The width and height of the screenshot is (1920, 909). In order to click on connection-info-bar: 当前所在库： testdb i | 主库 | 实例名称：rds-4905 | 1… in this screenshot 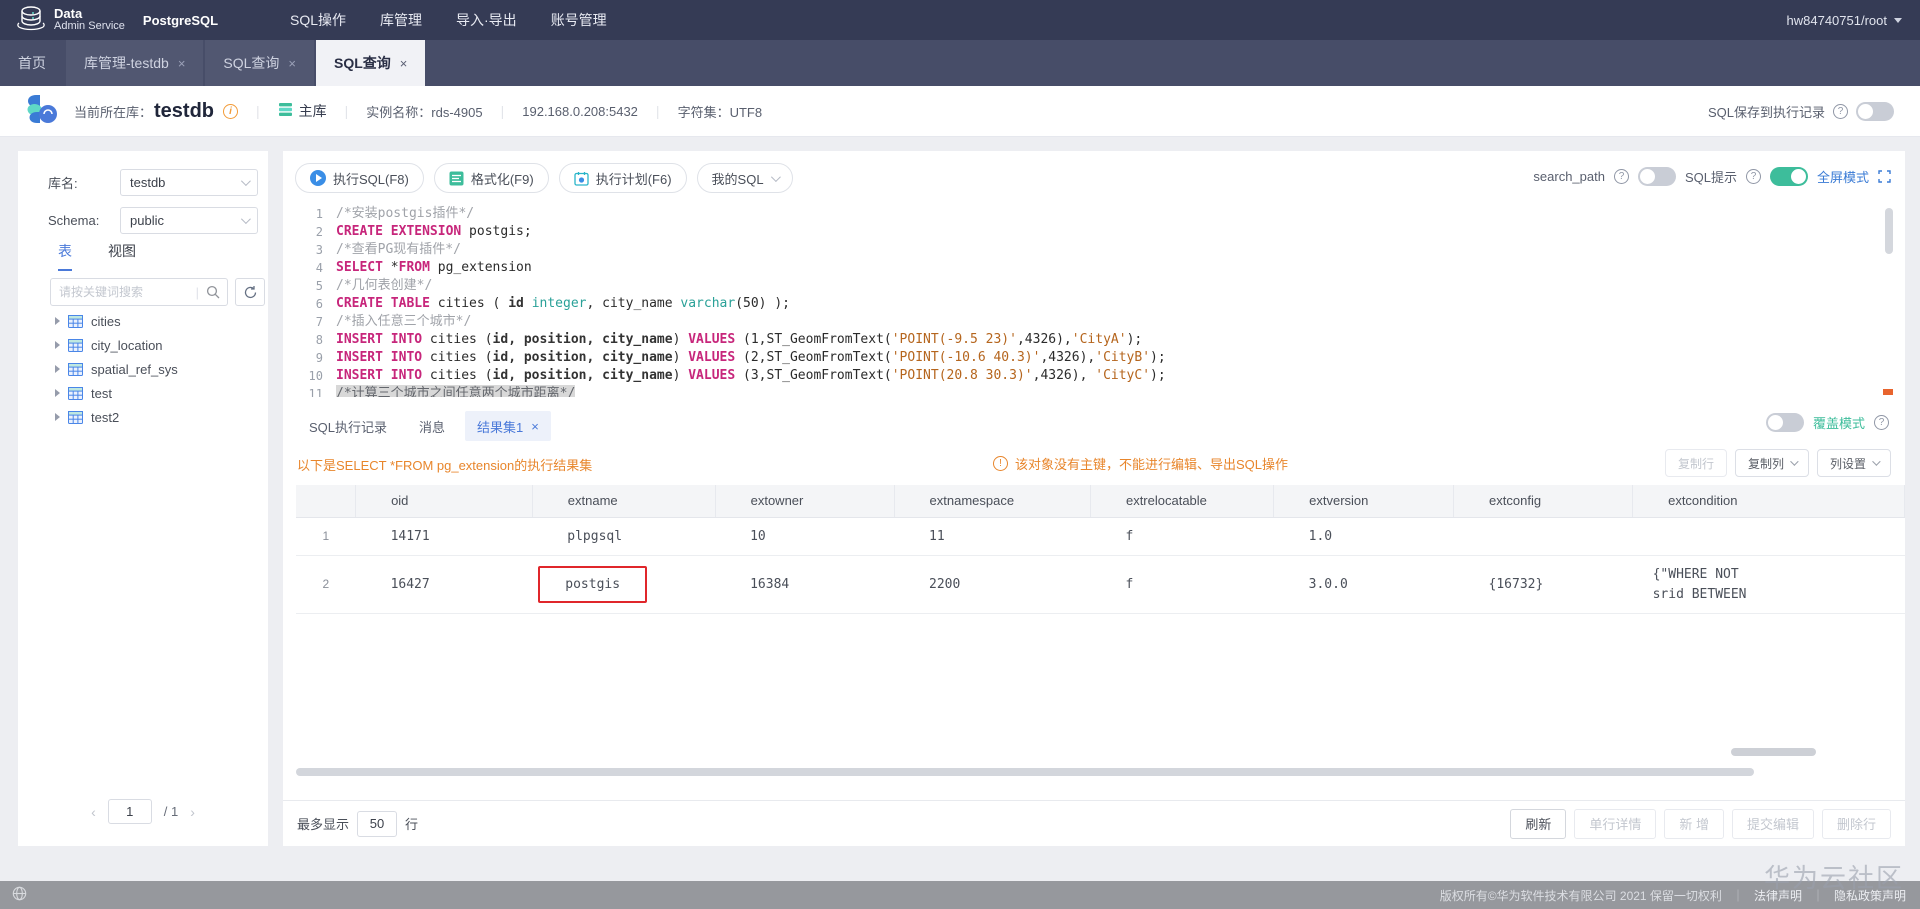, I will do `click(960, 111)`.